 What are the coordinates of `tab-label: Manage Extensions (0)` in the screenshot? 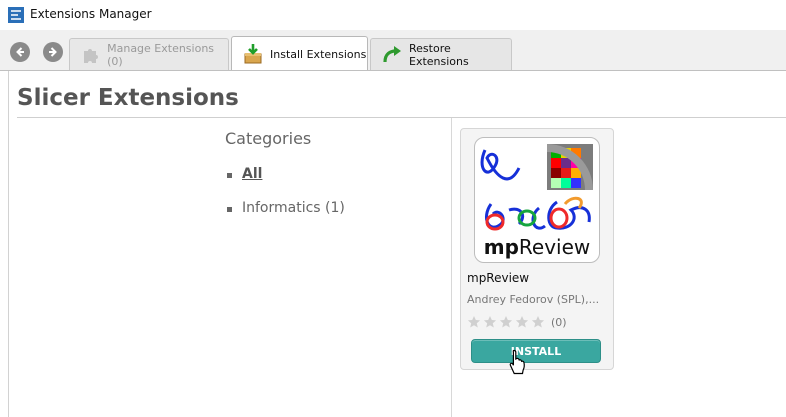 It's located at (161, 54).